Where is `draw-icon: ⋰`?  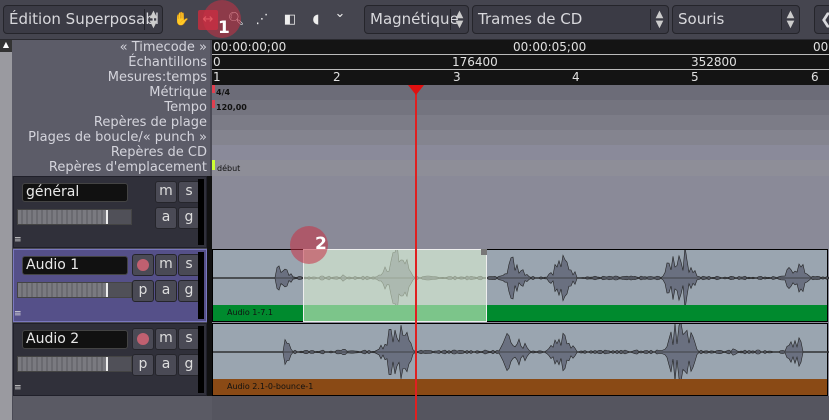
draw-icon: ⋰ is located at coordinates (262, 20).